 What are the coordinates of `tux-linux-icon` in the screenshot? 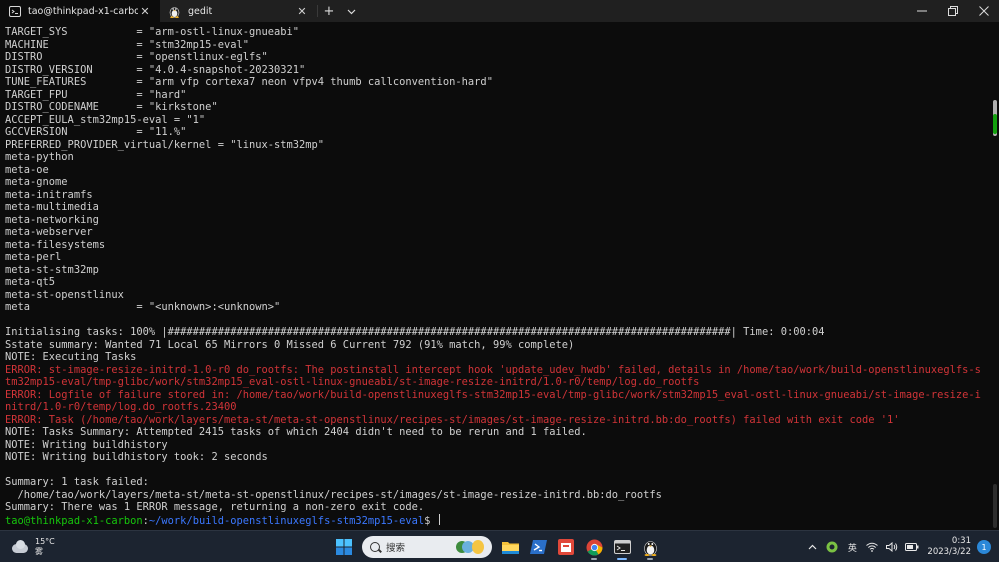 It's located at (174, 11).